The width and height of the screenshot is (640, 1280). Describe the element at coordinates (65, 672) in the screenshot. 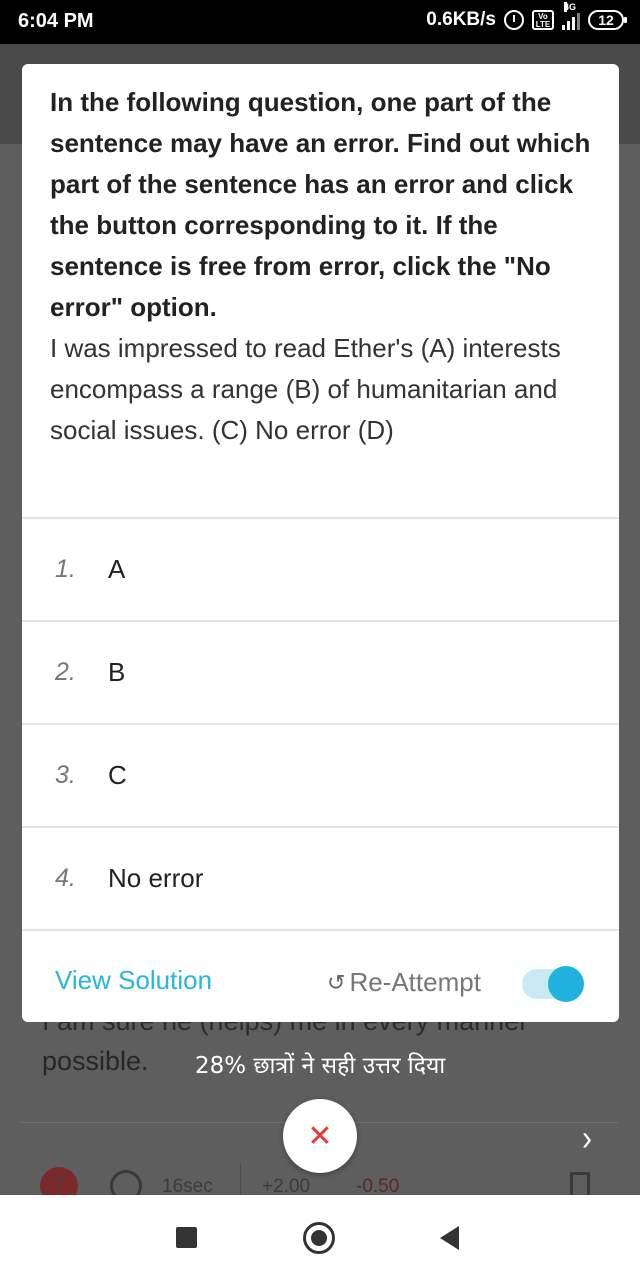

I see `option-number: 2.` at that location.